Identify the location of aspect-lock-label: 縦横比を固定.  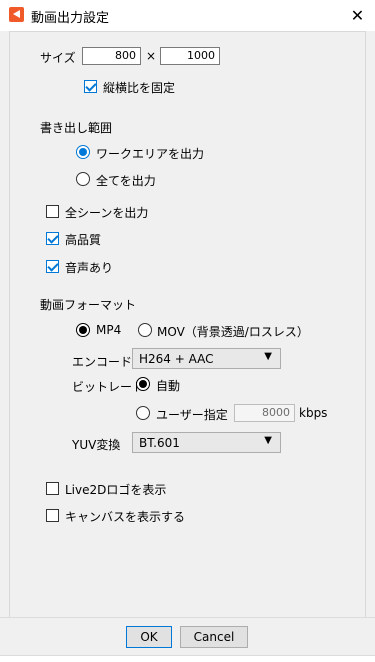
(139, 88).